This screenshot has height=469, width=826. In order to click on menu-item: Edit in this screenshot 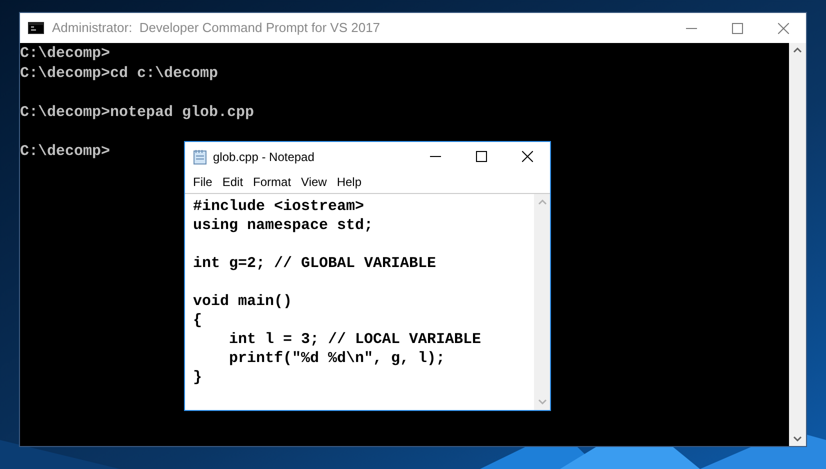, I will do `click(232, 182)`.